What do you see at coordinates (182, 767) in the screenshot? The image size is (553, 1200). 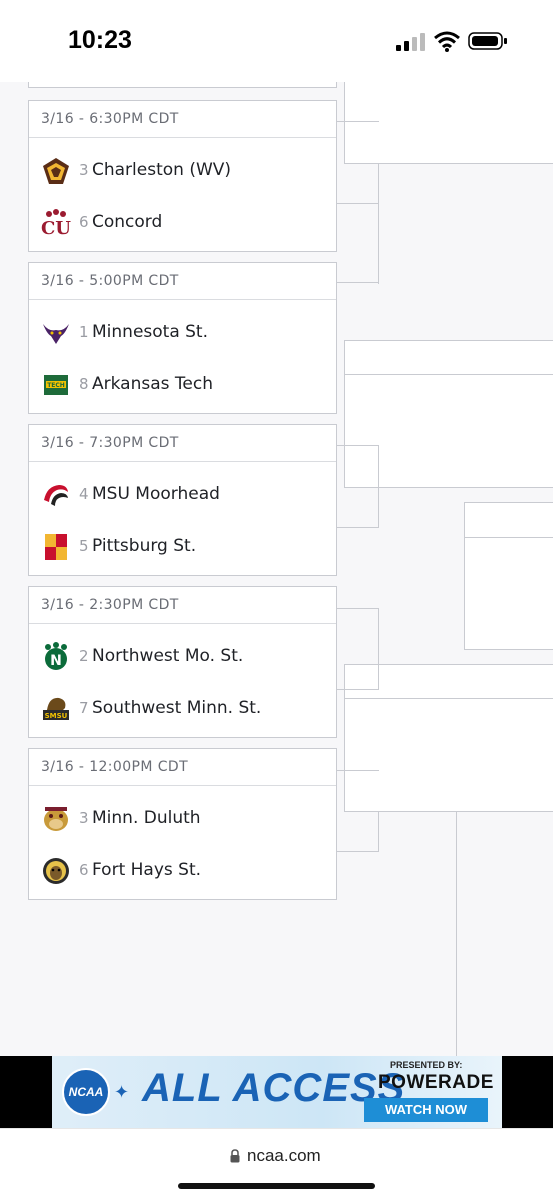 I see `game-time: 3/16 - 12:00PM CDT` at bounding box center [182, 767].